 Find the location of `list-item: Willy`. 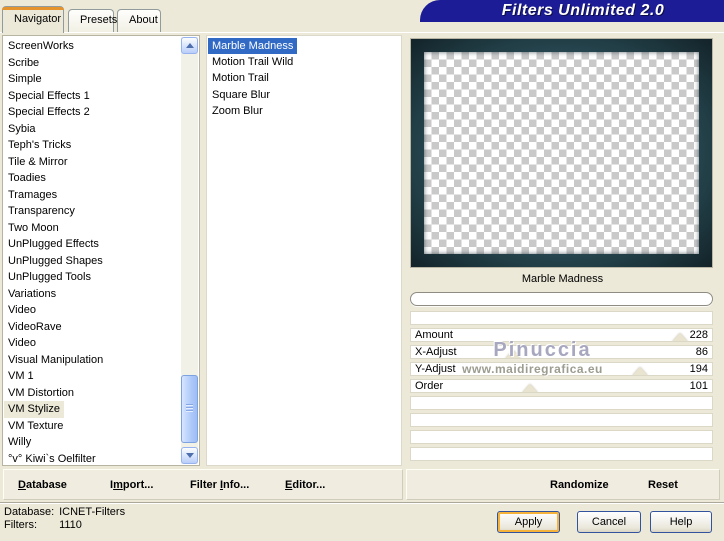

list-item: Willy is located at coordinates (92, 442).